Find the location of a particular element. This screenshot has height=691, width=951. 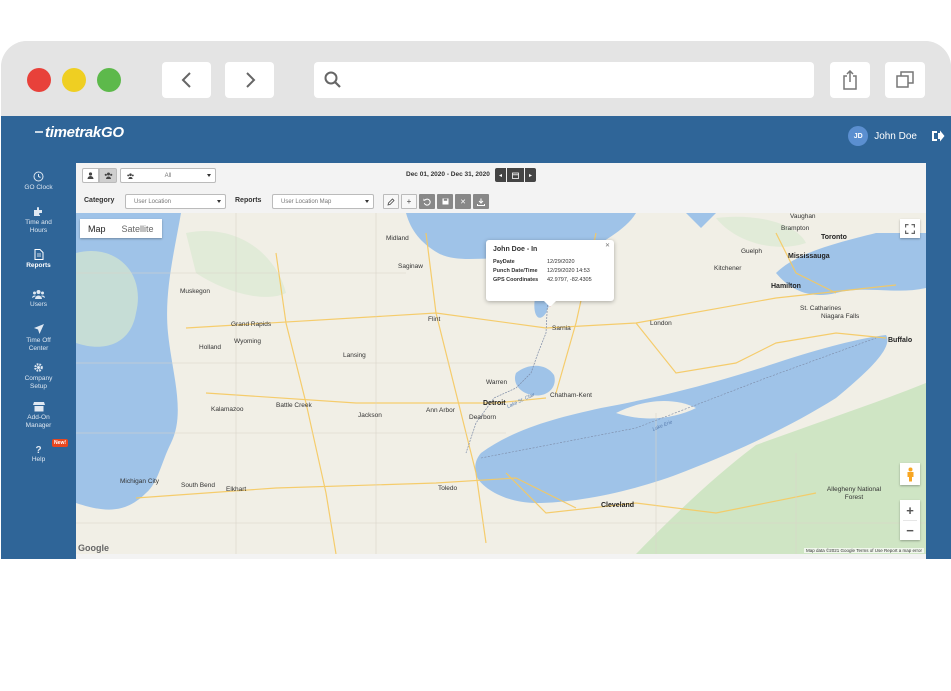

reports-value: User Location Map is located at coordinates (306, 201).